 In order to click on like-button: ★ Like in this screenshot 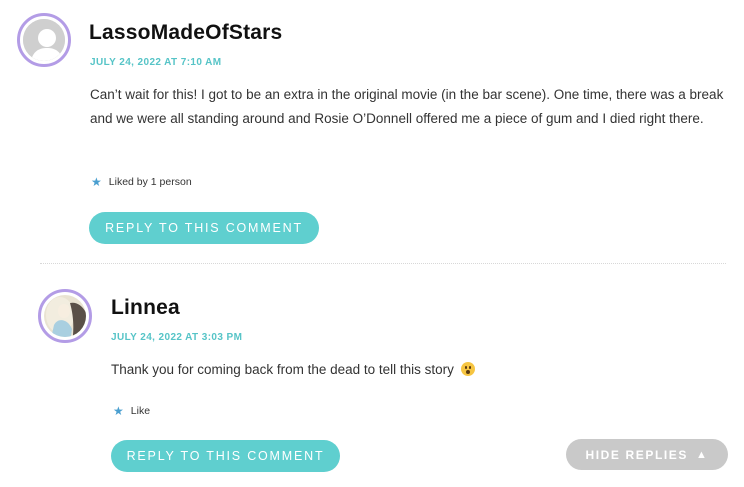, I will do `click(131, 411)`.